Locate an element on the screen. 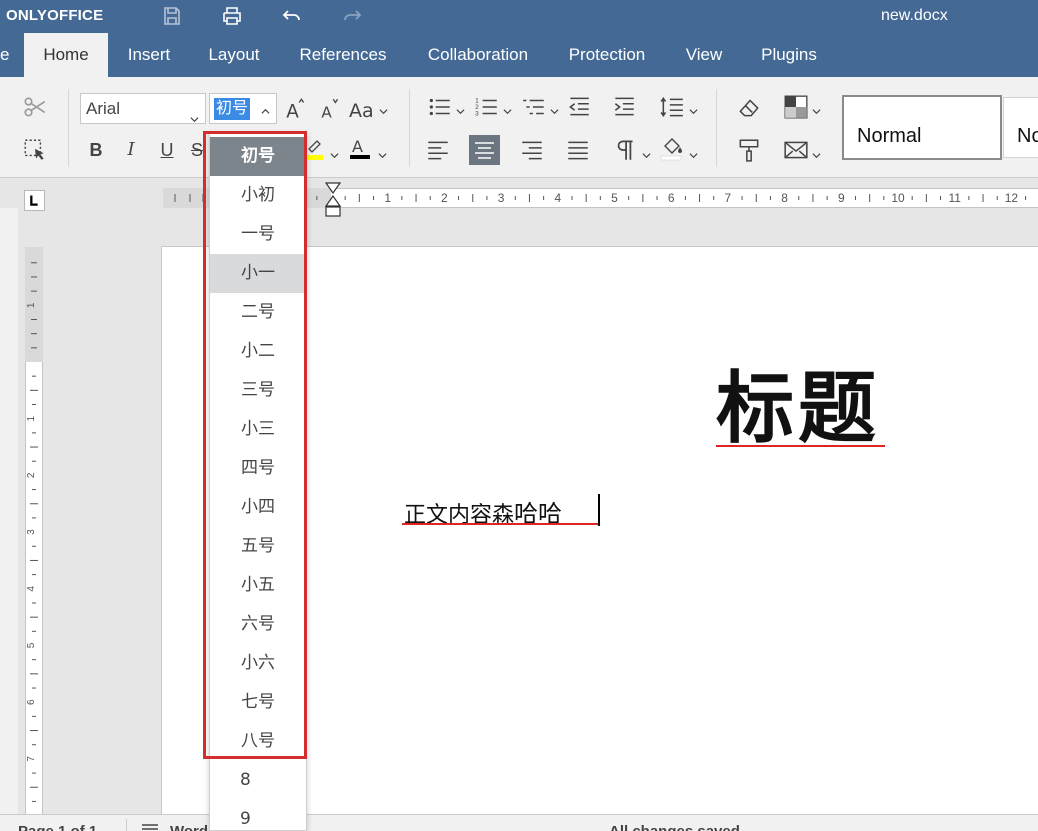 The height and width of the screenshot is (831, 1038). svg-text: Aa is located at coordinates (361, 111).